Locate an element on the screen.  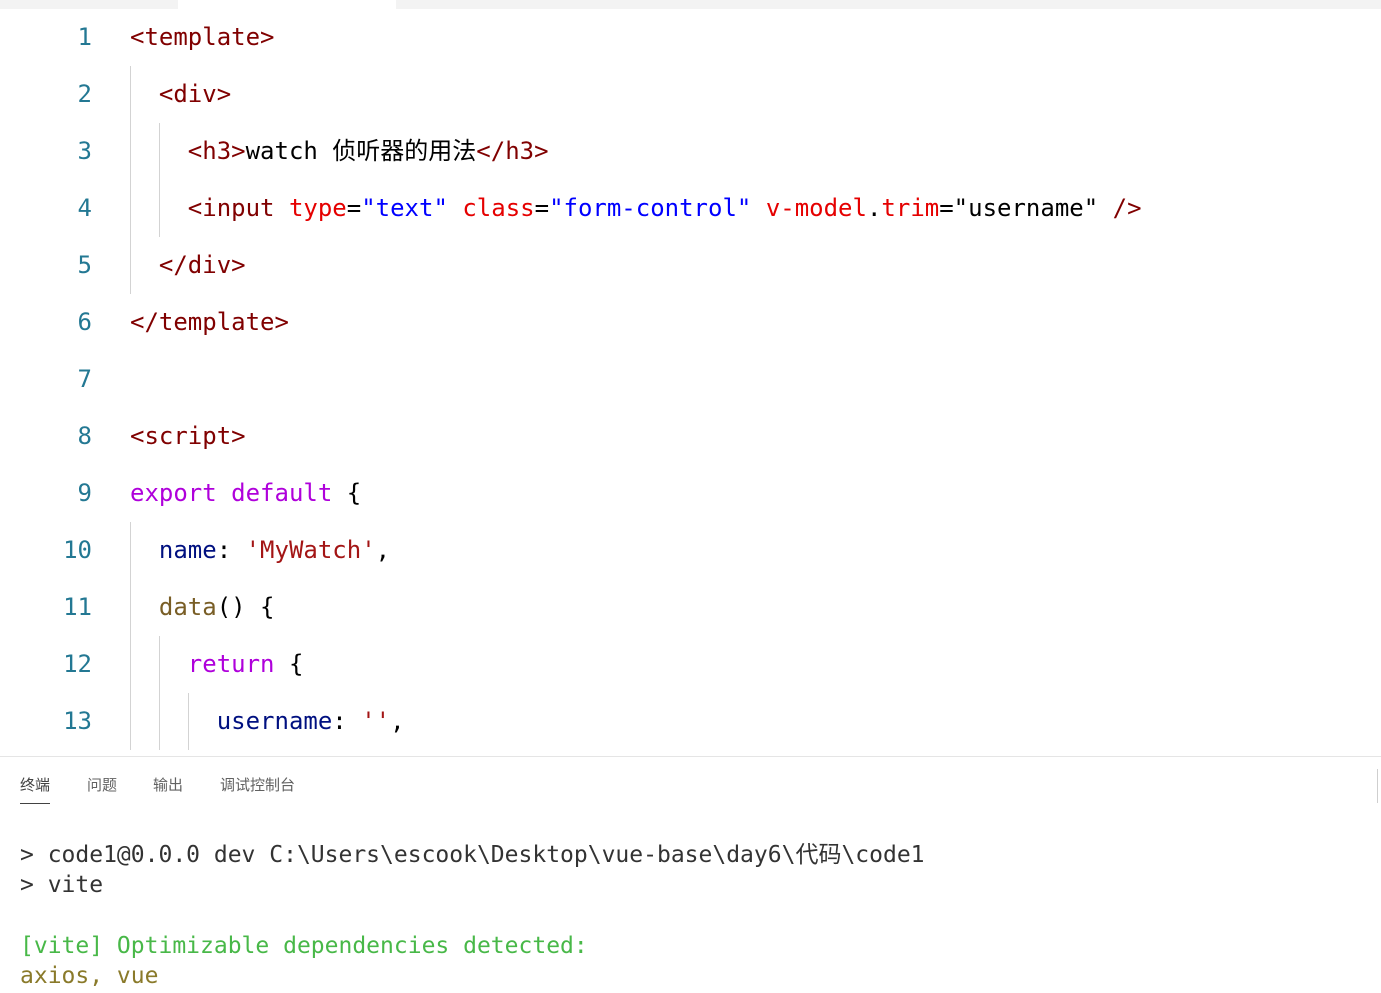
code-token: data is located at coordinates (173, 607).